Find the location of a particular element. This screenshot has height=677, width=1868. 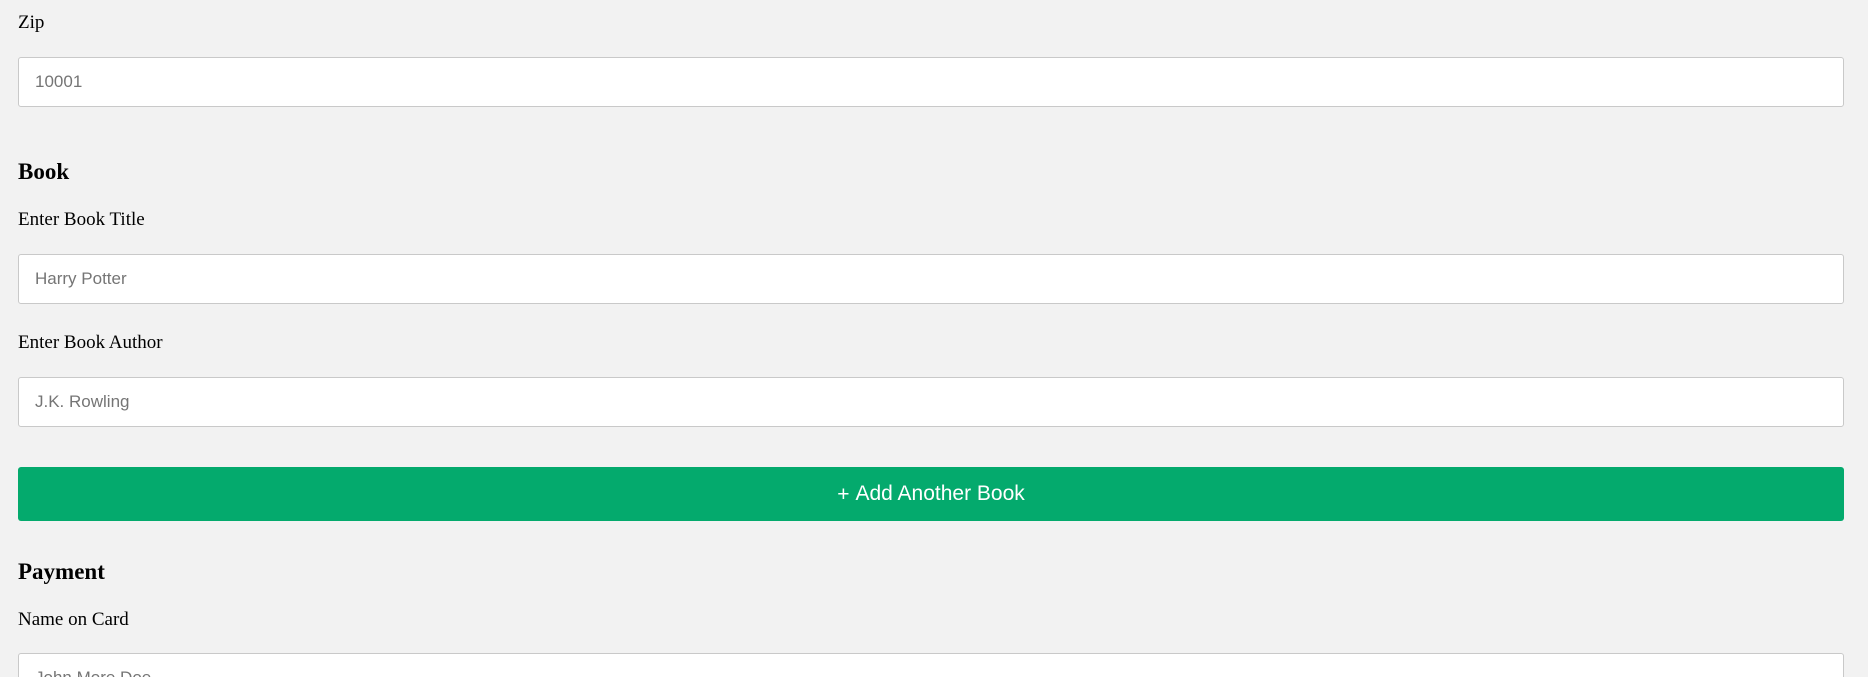

book-title-input is located at coordinates (931, 279).